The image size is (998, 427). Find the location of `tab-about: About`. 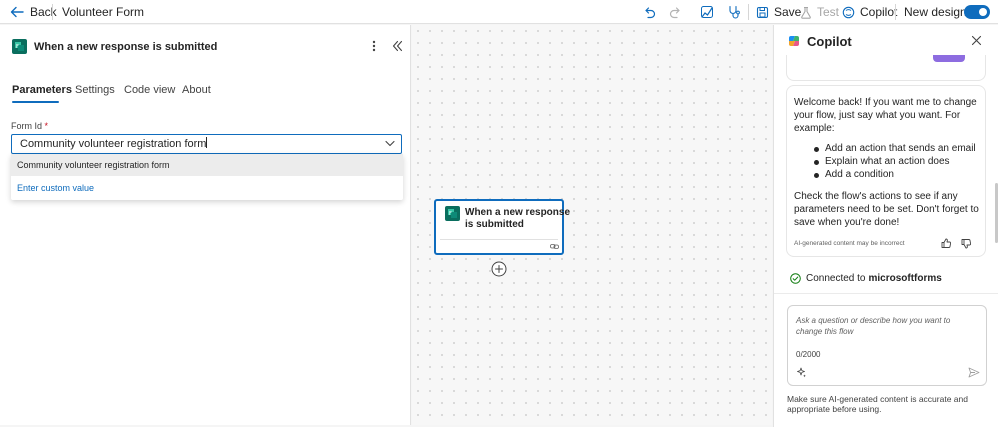

tab-about: About is located at coordinates (196, 90).